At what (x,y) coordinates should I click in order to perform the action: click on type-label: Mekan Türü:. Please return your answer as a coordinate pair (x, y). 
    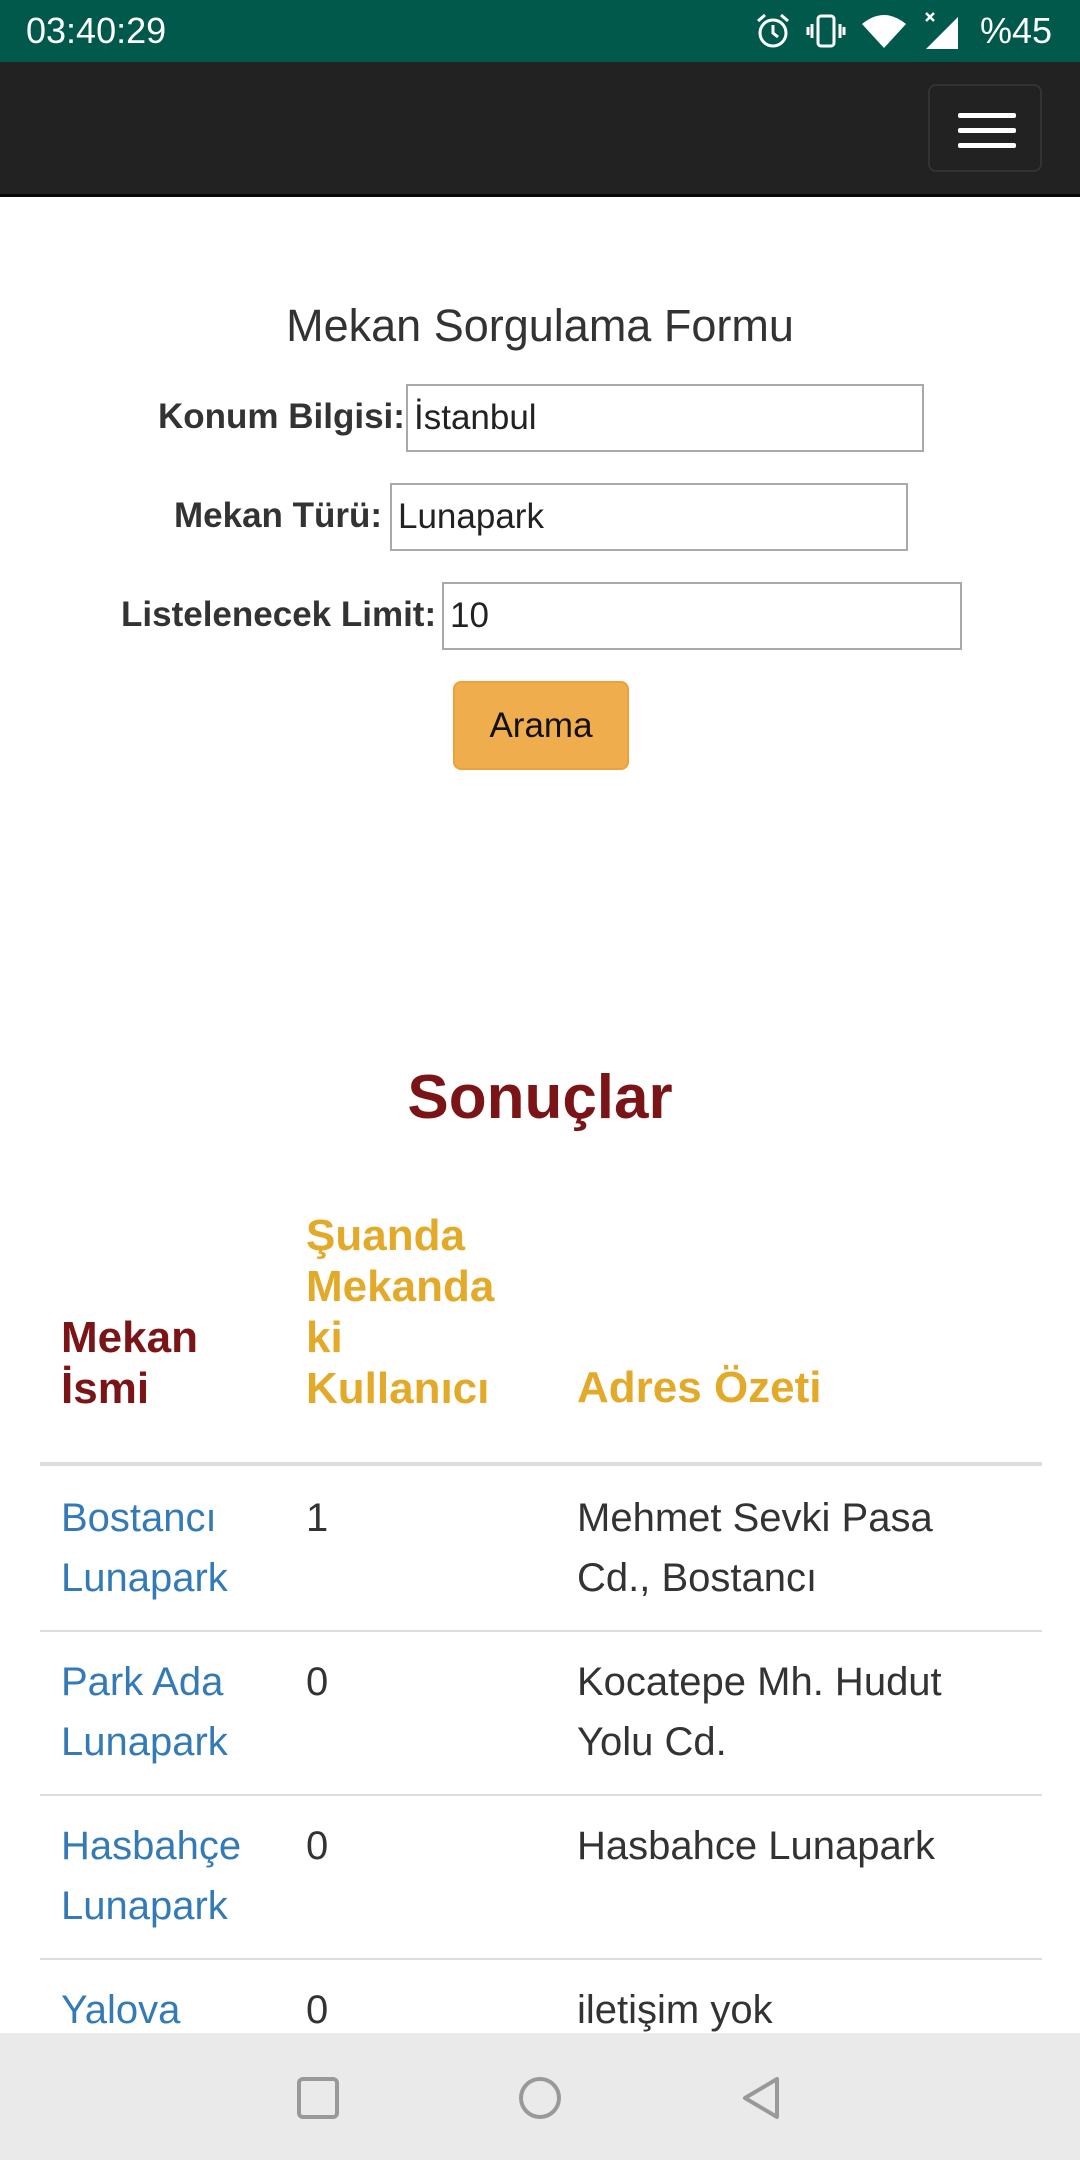
    Looking at the image, I should click on (278, 515).